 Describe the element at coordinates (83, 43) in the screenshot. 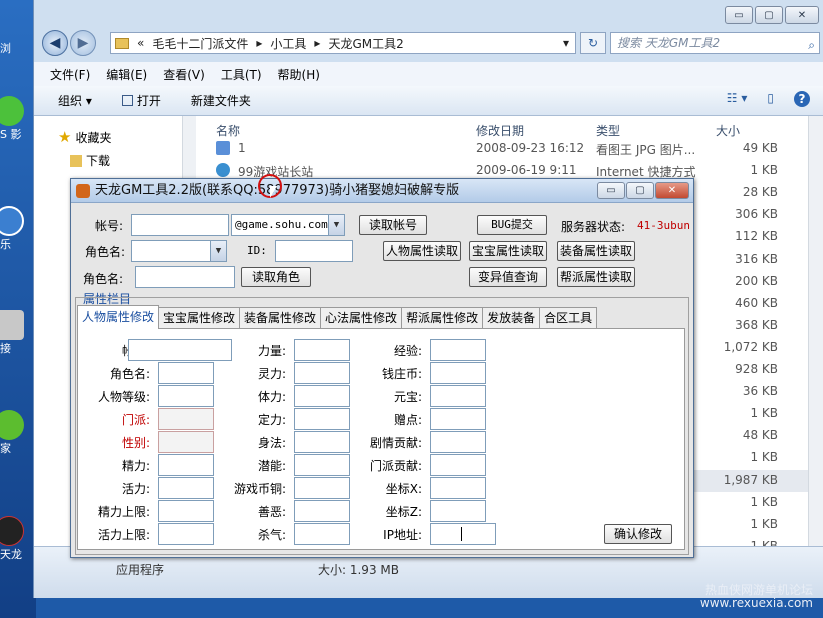

I see `forward-button: ▶` at that location.